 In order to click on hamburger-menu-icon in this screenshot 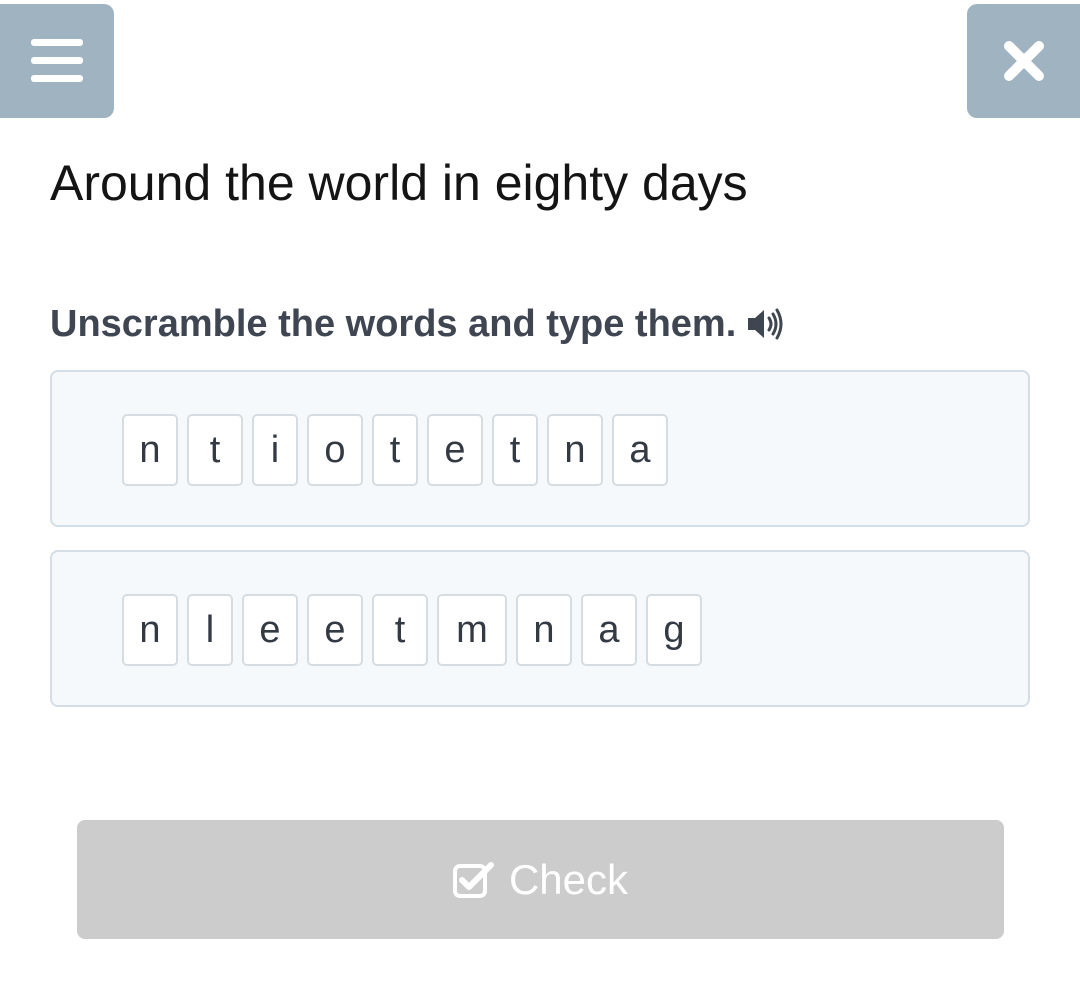, I will do `click(57, 61)`.